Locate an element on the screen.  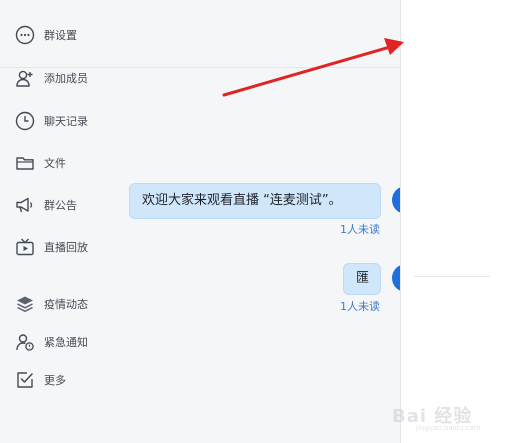
announcement-button: 群公告 is located at coordinates (59, 205).